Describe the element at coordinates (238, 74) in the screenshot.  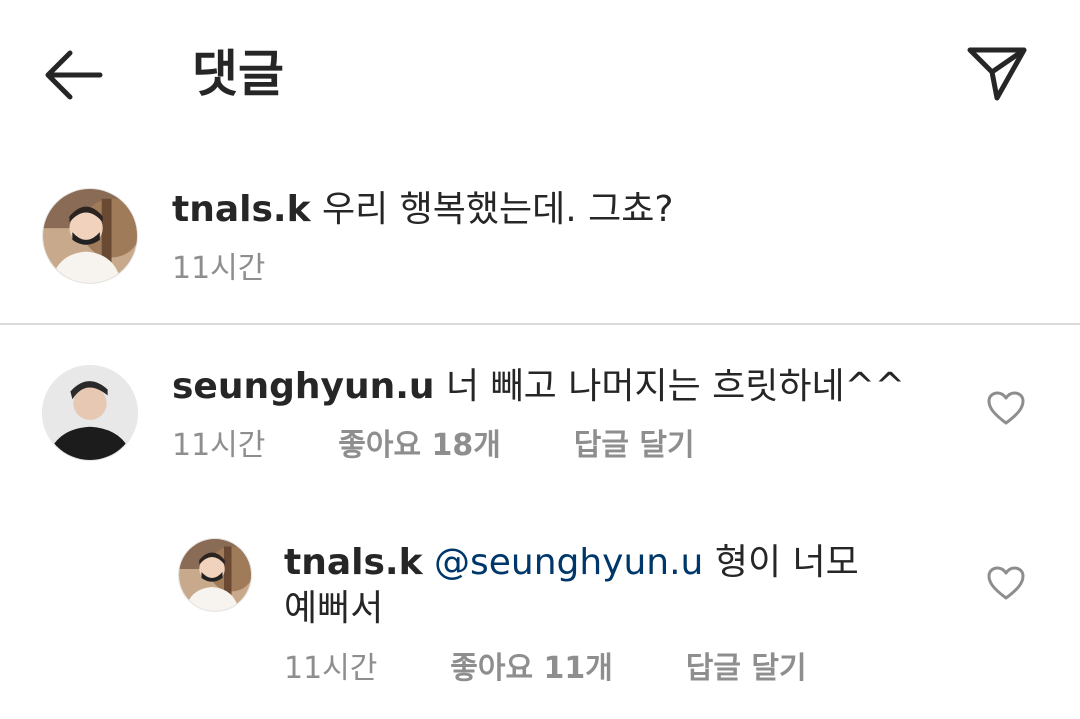
I see `page-title: 댓글` at that location.